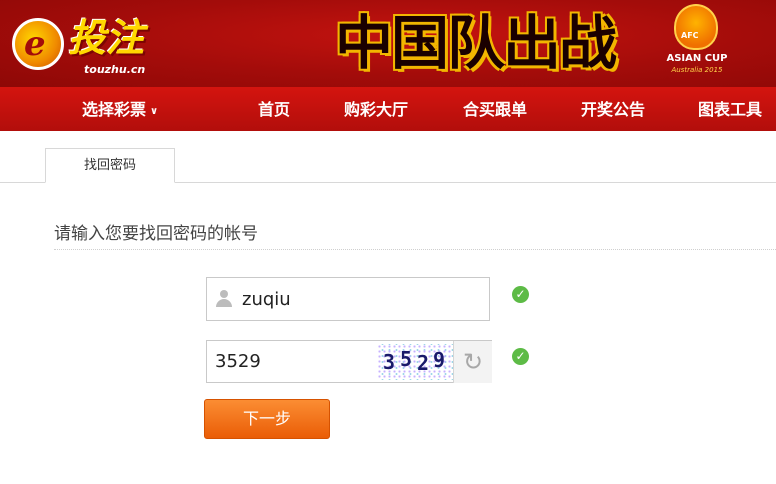  What do you see at coordinates (376, 109) in the screenshot?
I see `nav-lottery-hall: 购彩大厅` at bounding box center [376, 109].